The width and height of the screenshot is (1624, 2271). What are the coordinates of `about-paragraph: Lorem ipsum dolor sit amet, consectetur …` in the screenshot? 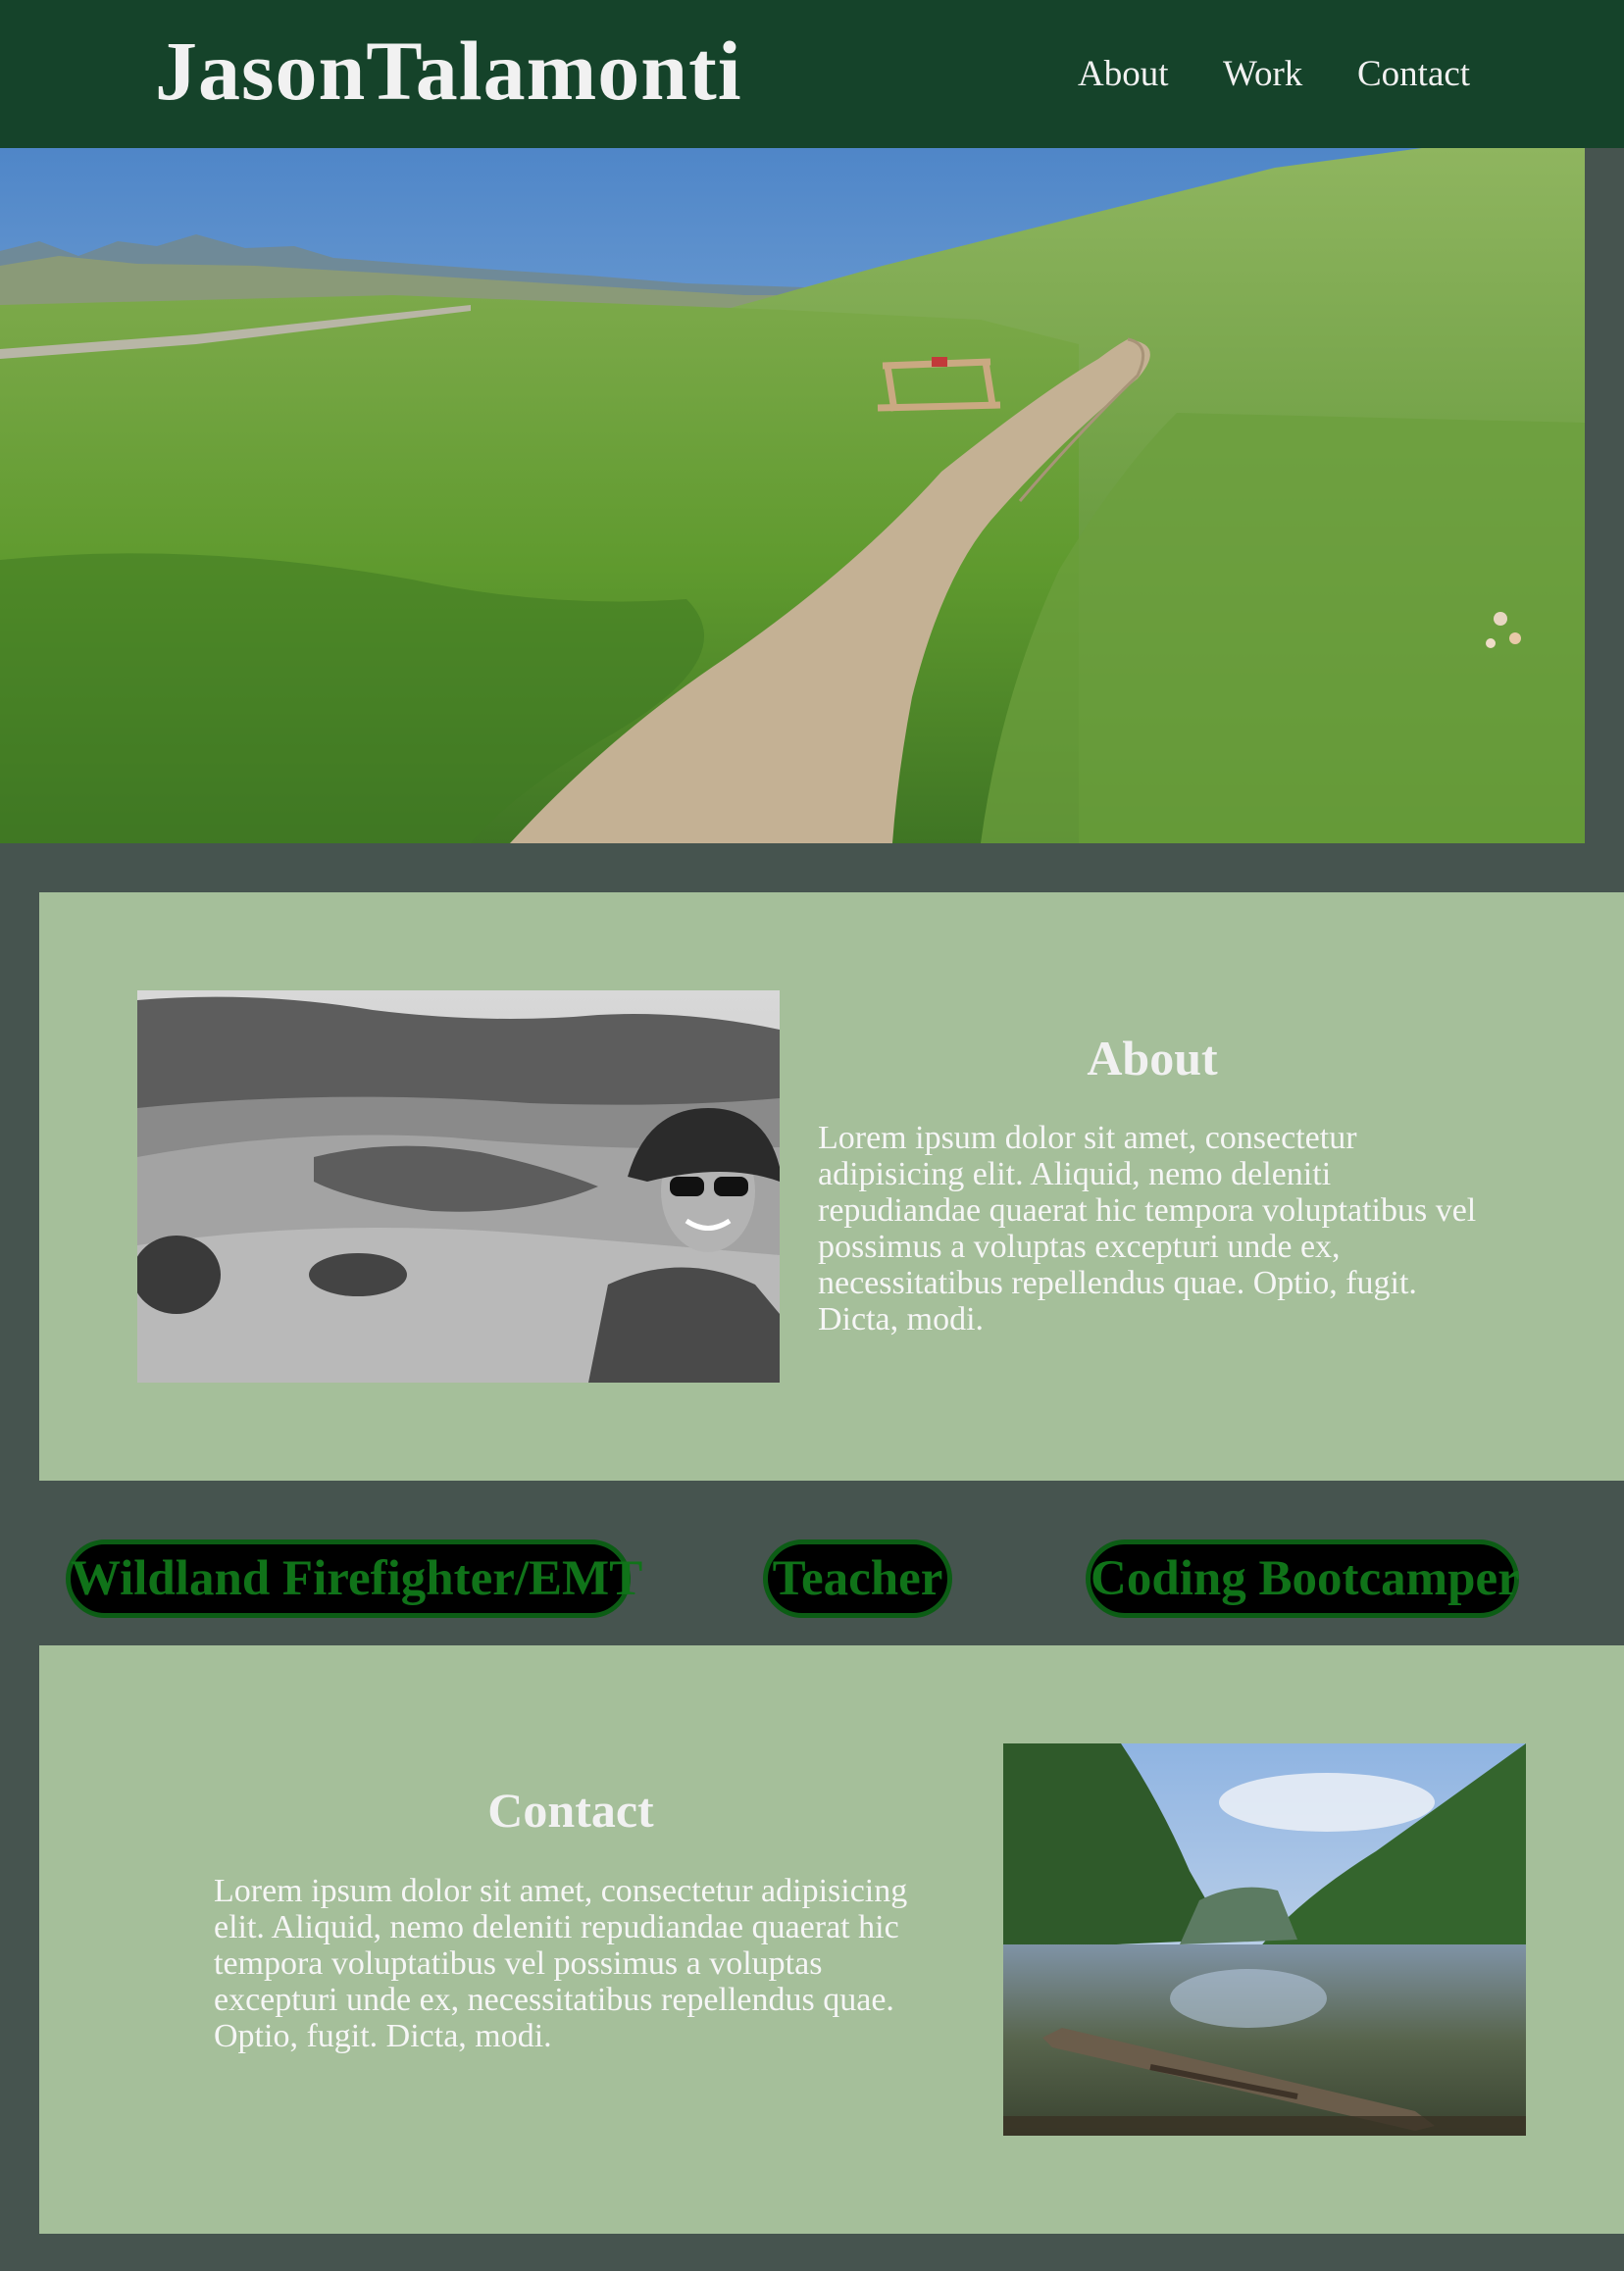 It's located at (1147, 1228).